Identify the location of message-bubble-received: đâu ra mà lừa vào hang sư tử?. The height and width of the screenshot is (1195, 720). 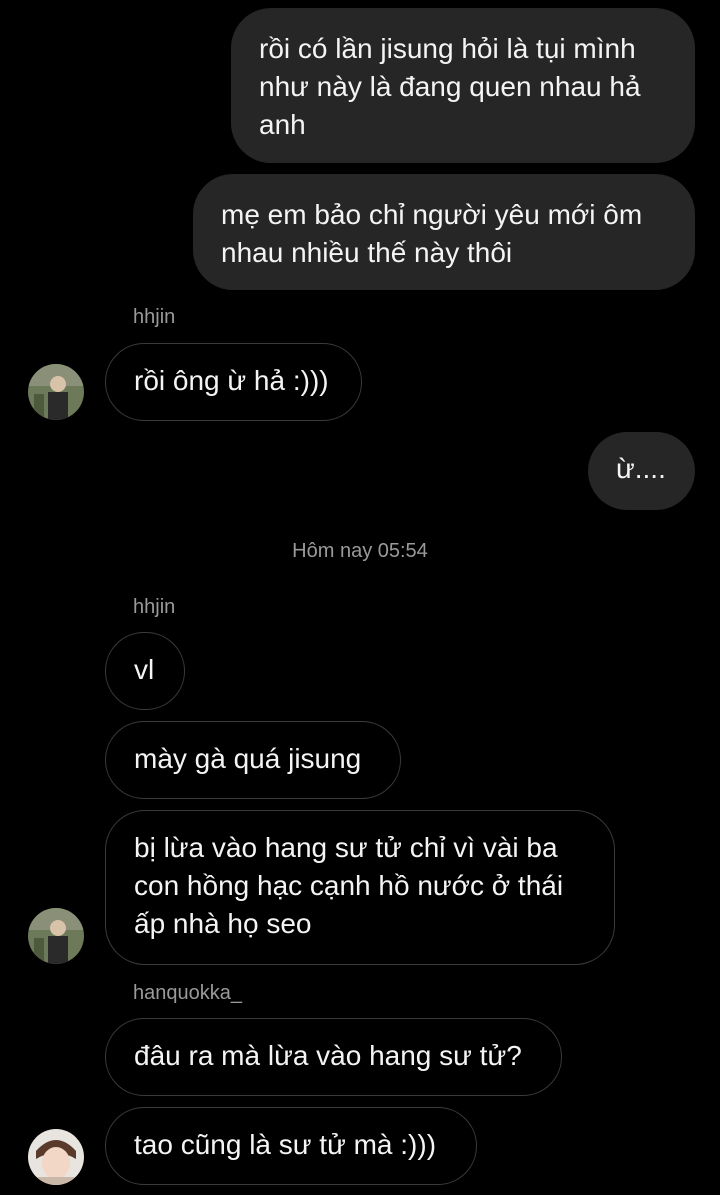
(333, 1057).